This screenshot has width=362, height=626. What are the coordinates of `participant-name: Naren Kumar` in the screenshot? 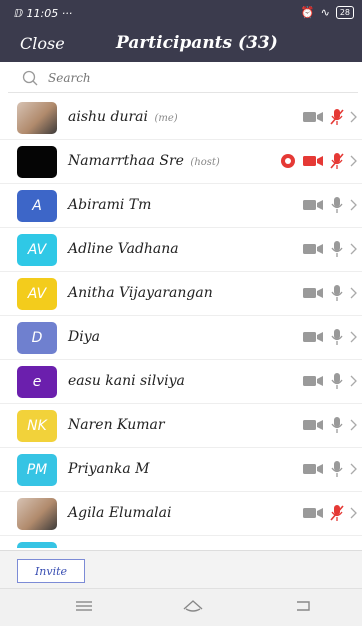 It's located at (116, 425).